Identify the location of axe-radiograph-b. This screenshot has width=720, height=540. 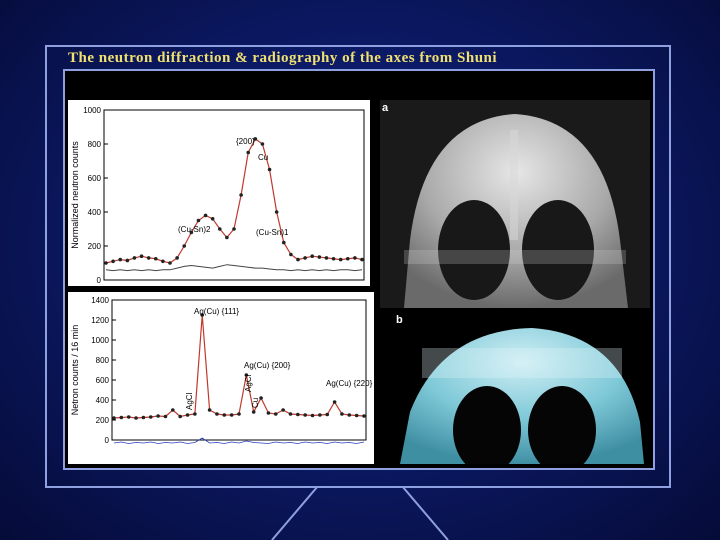
(521, 388).